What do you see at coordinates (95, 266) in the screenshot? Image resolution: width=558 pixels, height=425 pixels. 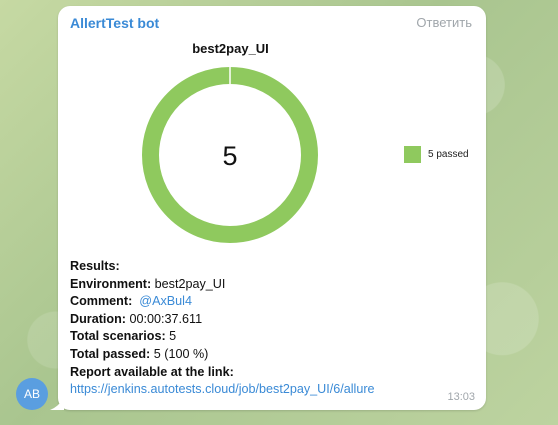 I see `results-heading: Results:` at bounding box center [95, 266].